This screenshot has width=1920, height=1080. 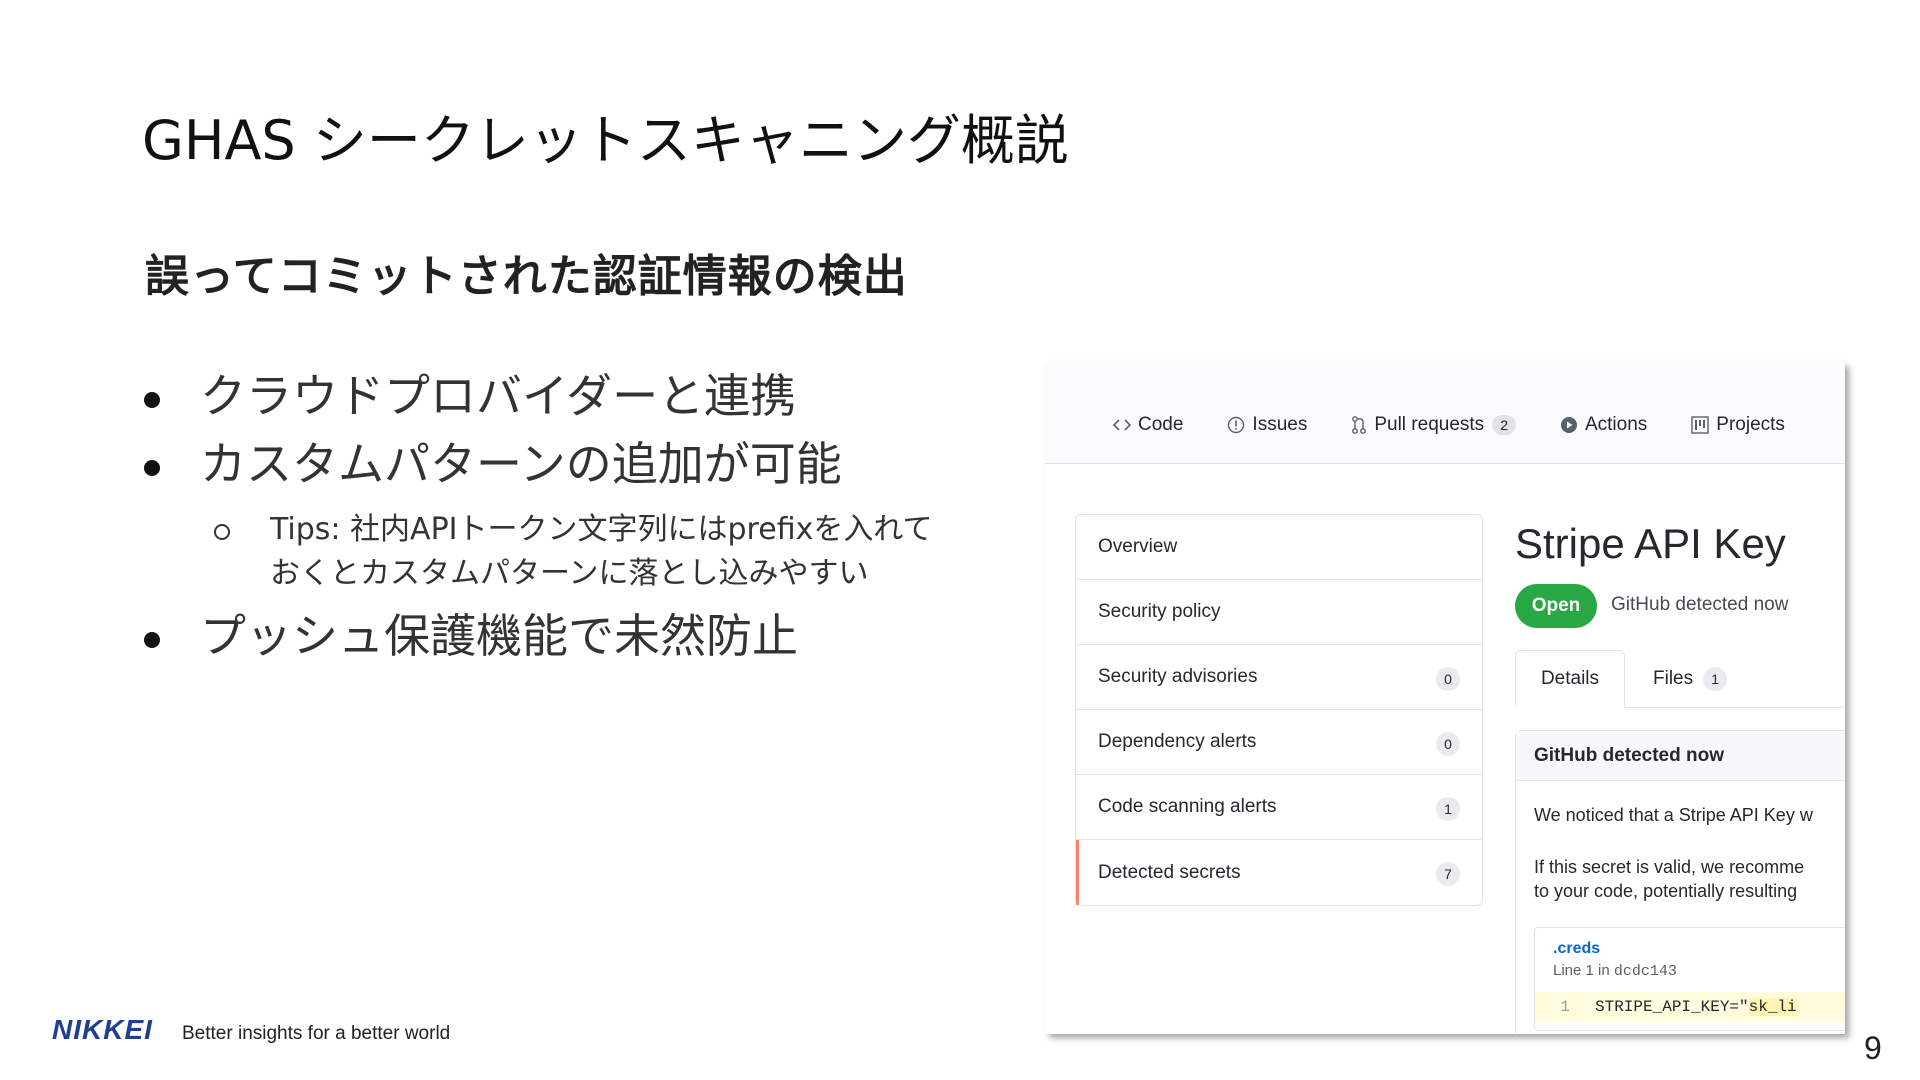 I want to click on files-count: 1, so click(x=1715, y=679).